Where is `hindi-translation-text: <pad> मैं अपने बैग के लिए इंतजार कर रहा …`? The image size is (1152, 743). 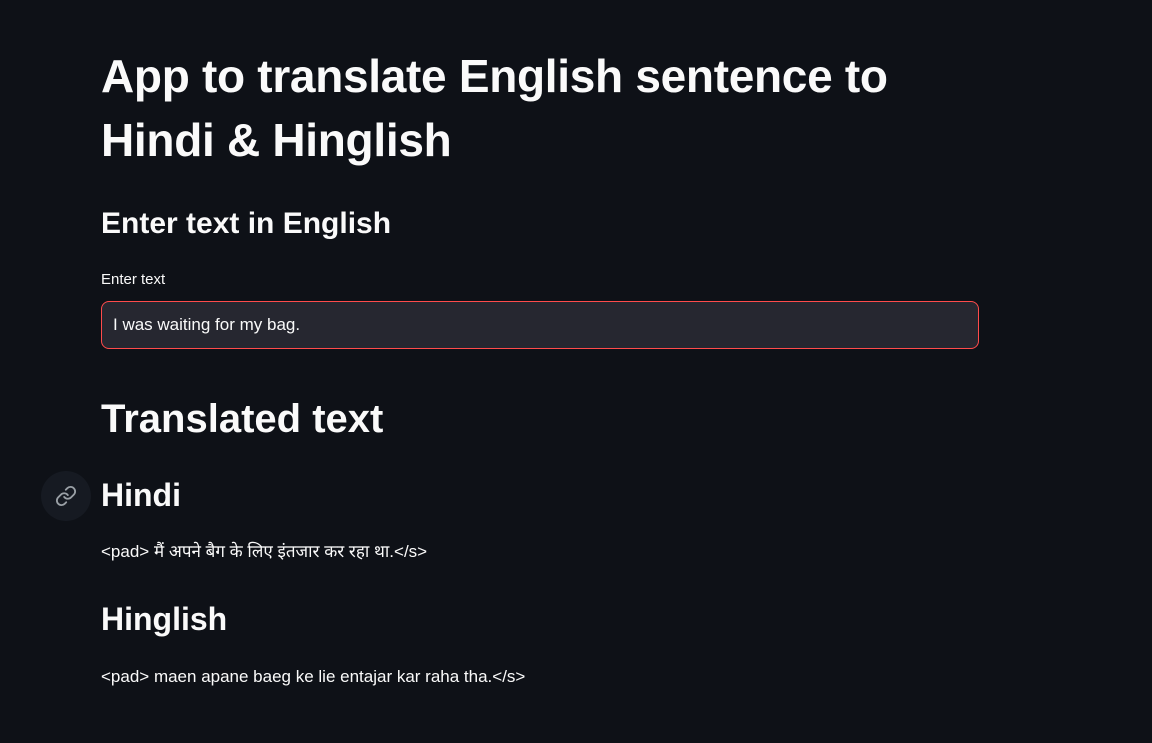 hindi-translation-text: <pad> मैं अपने बैग के लिए इंतजार कर रहा … is located at coordinates (264, 551).